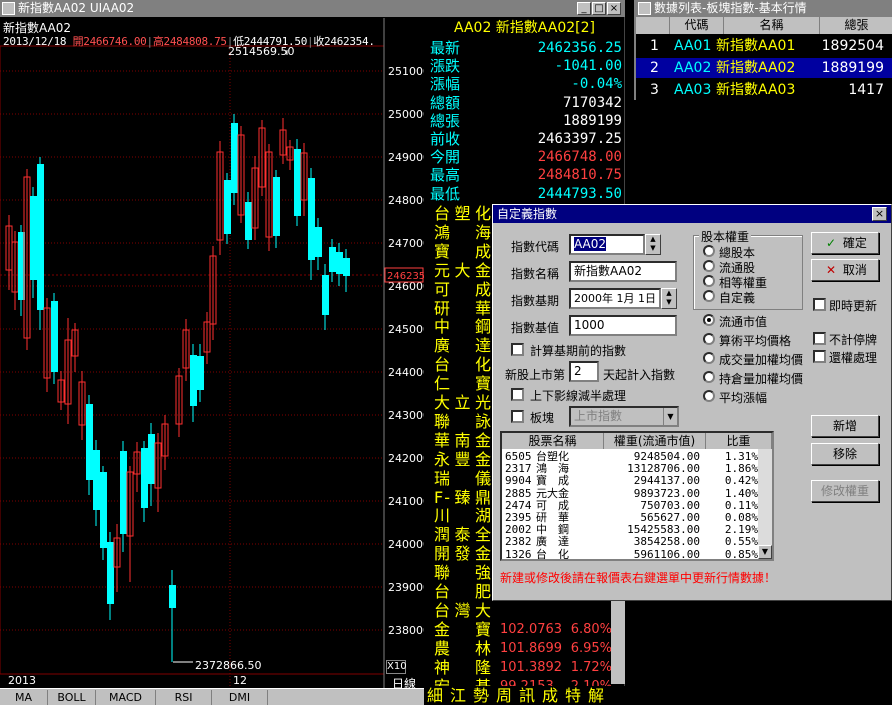 The image size is (892, 705). Describe the element at coordinates (655, 441) in the screenshot. I see `th-weight: 權重(流通市值)` at that location.